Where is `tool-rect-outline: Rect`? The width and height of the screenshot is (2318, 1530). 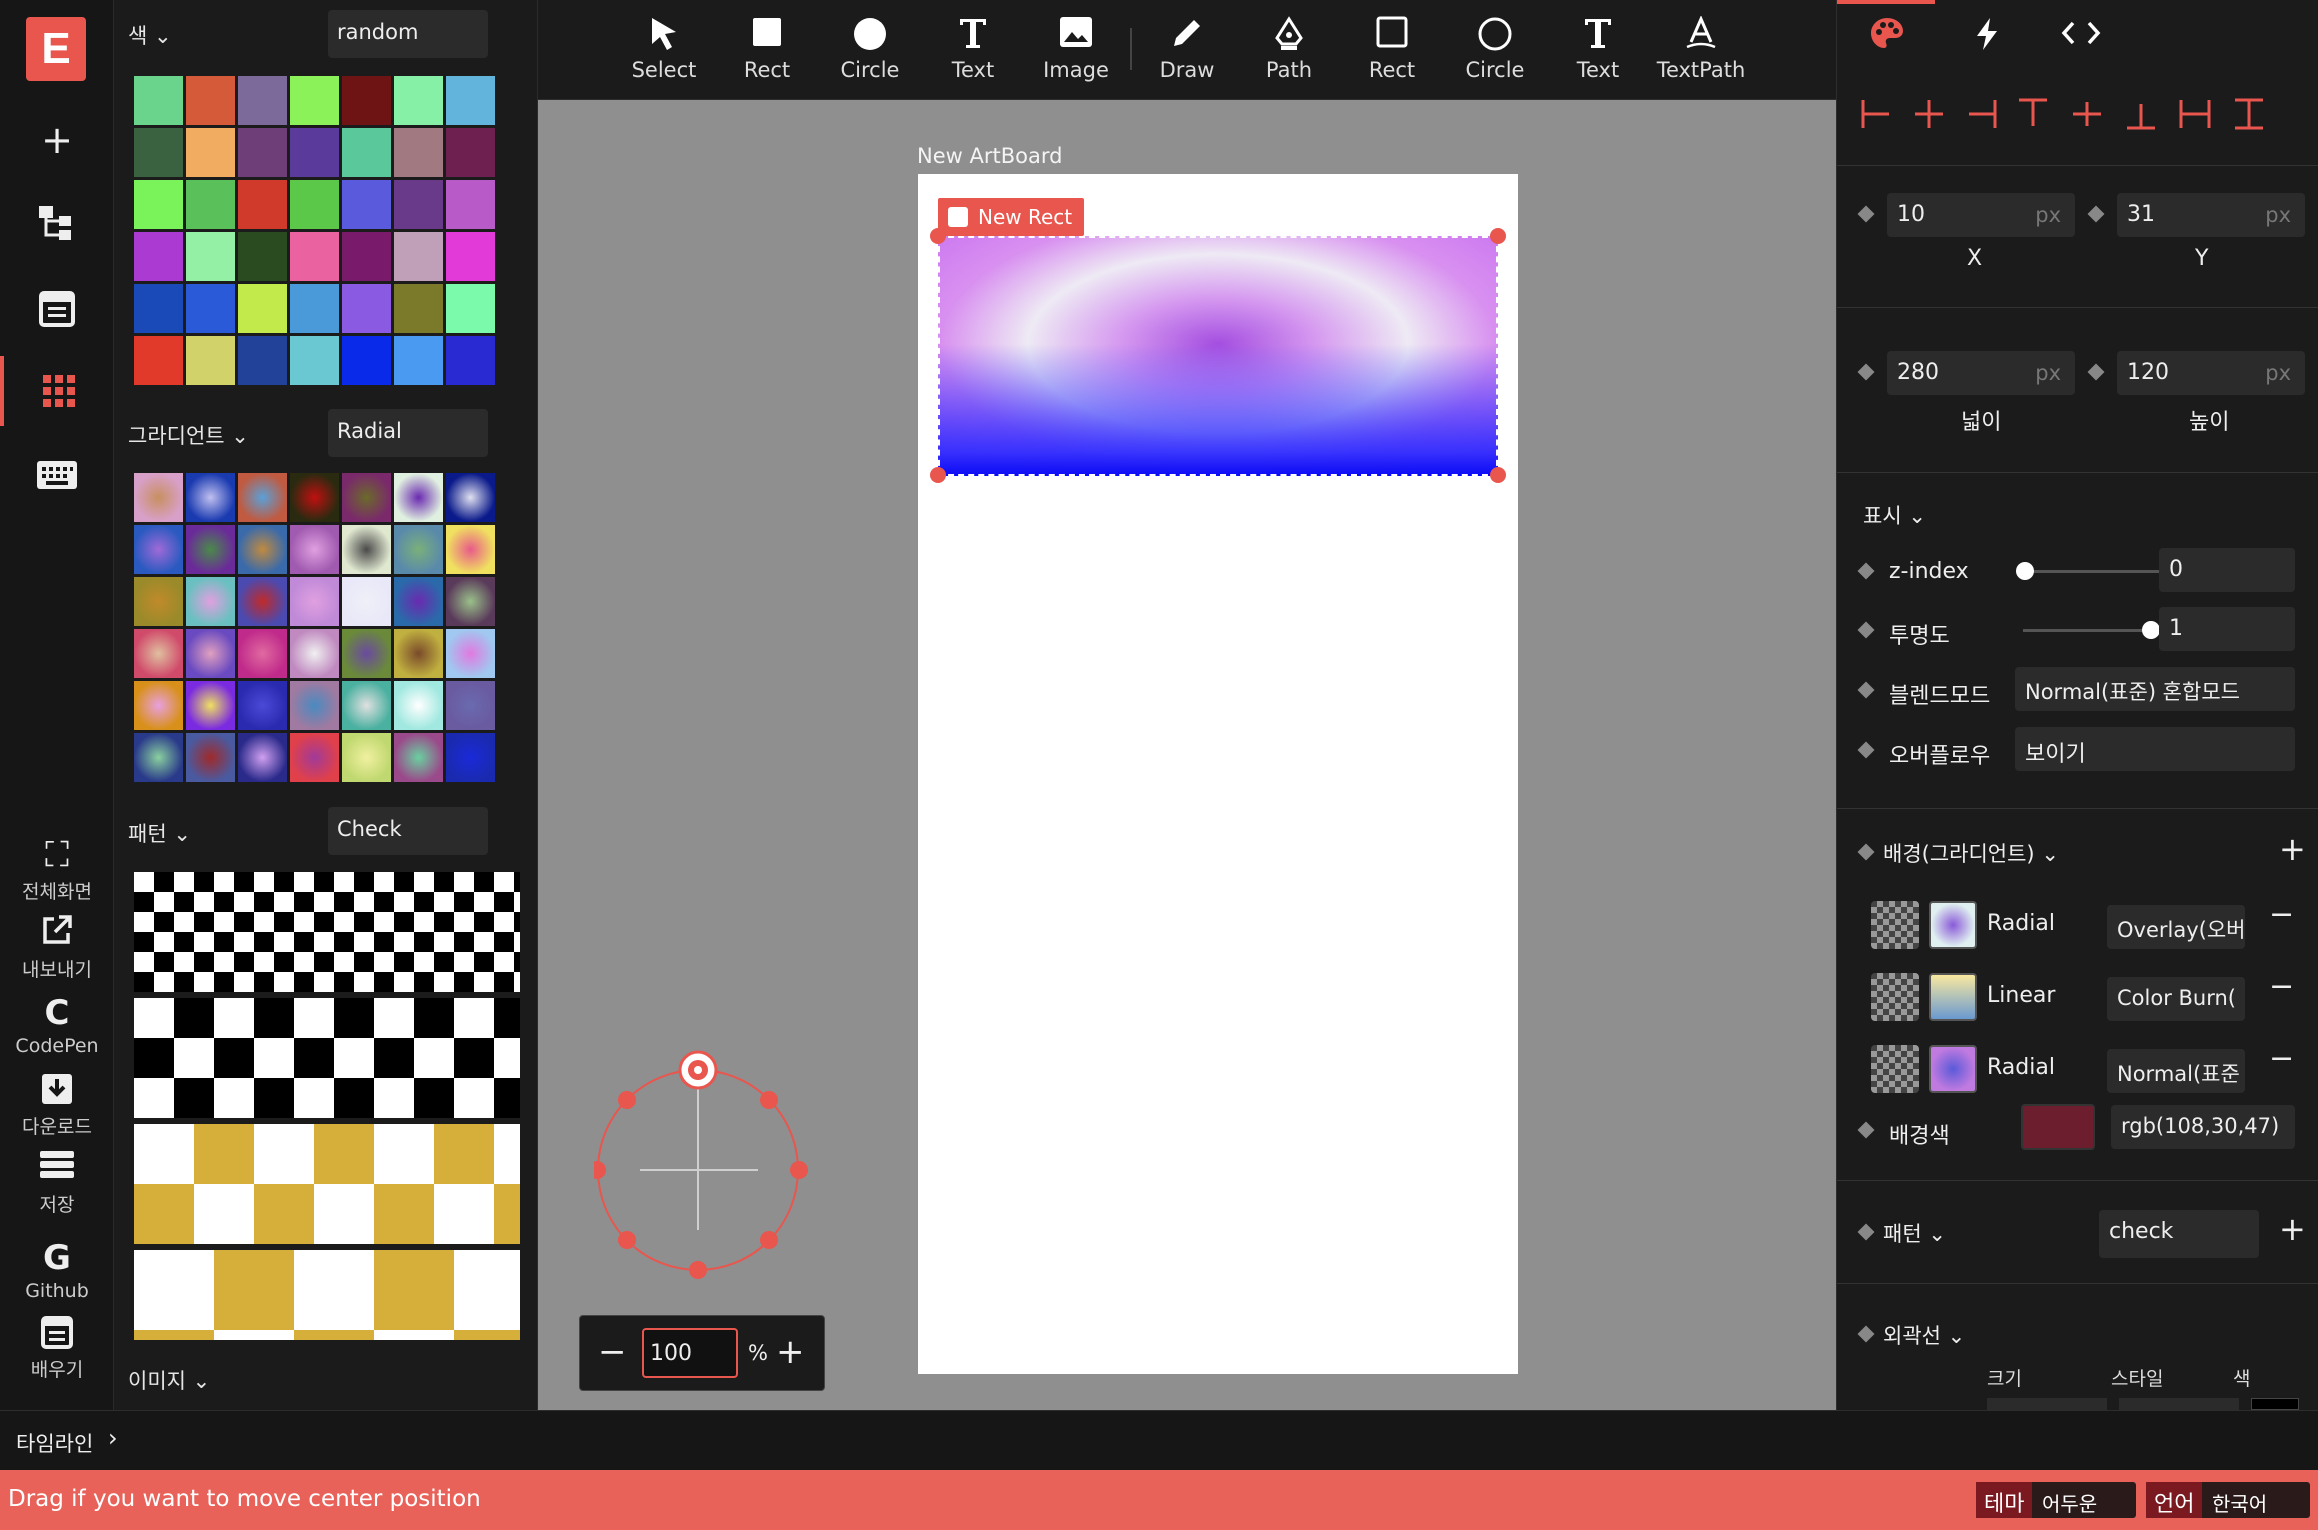
tool-rect-outline: Rect is located at coordinates (1392, 49).